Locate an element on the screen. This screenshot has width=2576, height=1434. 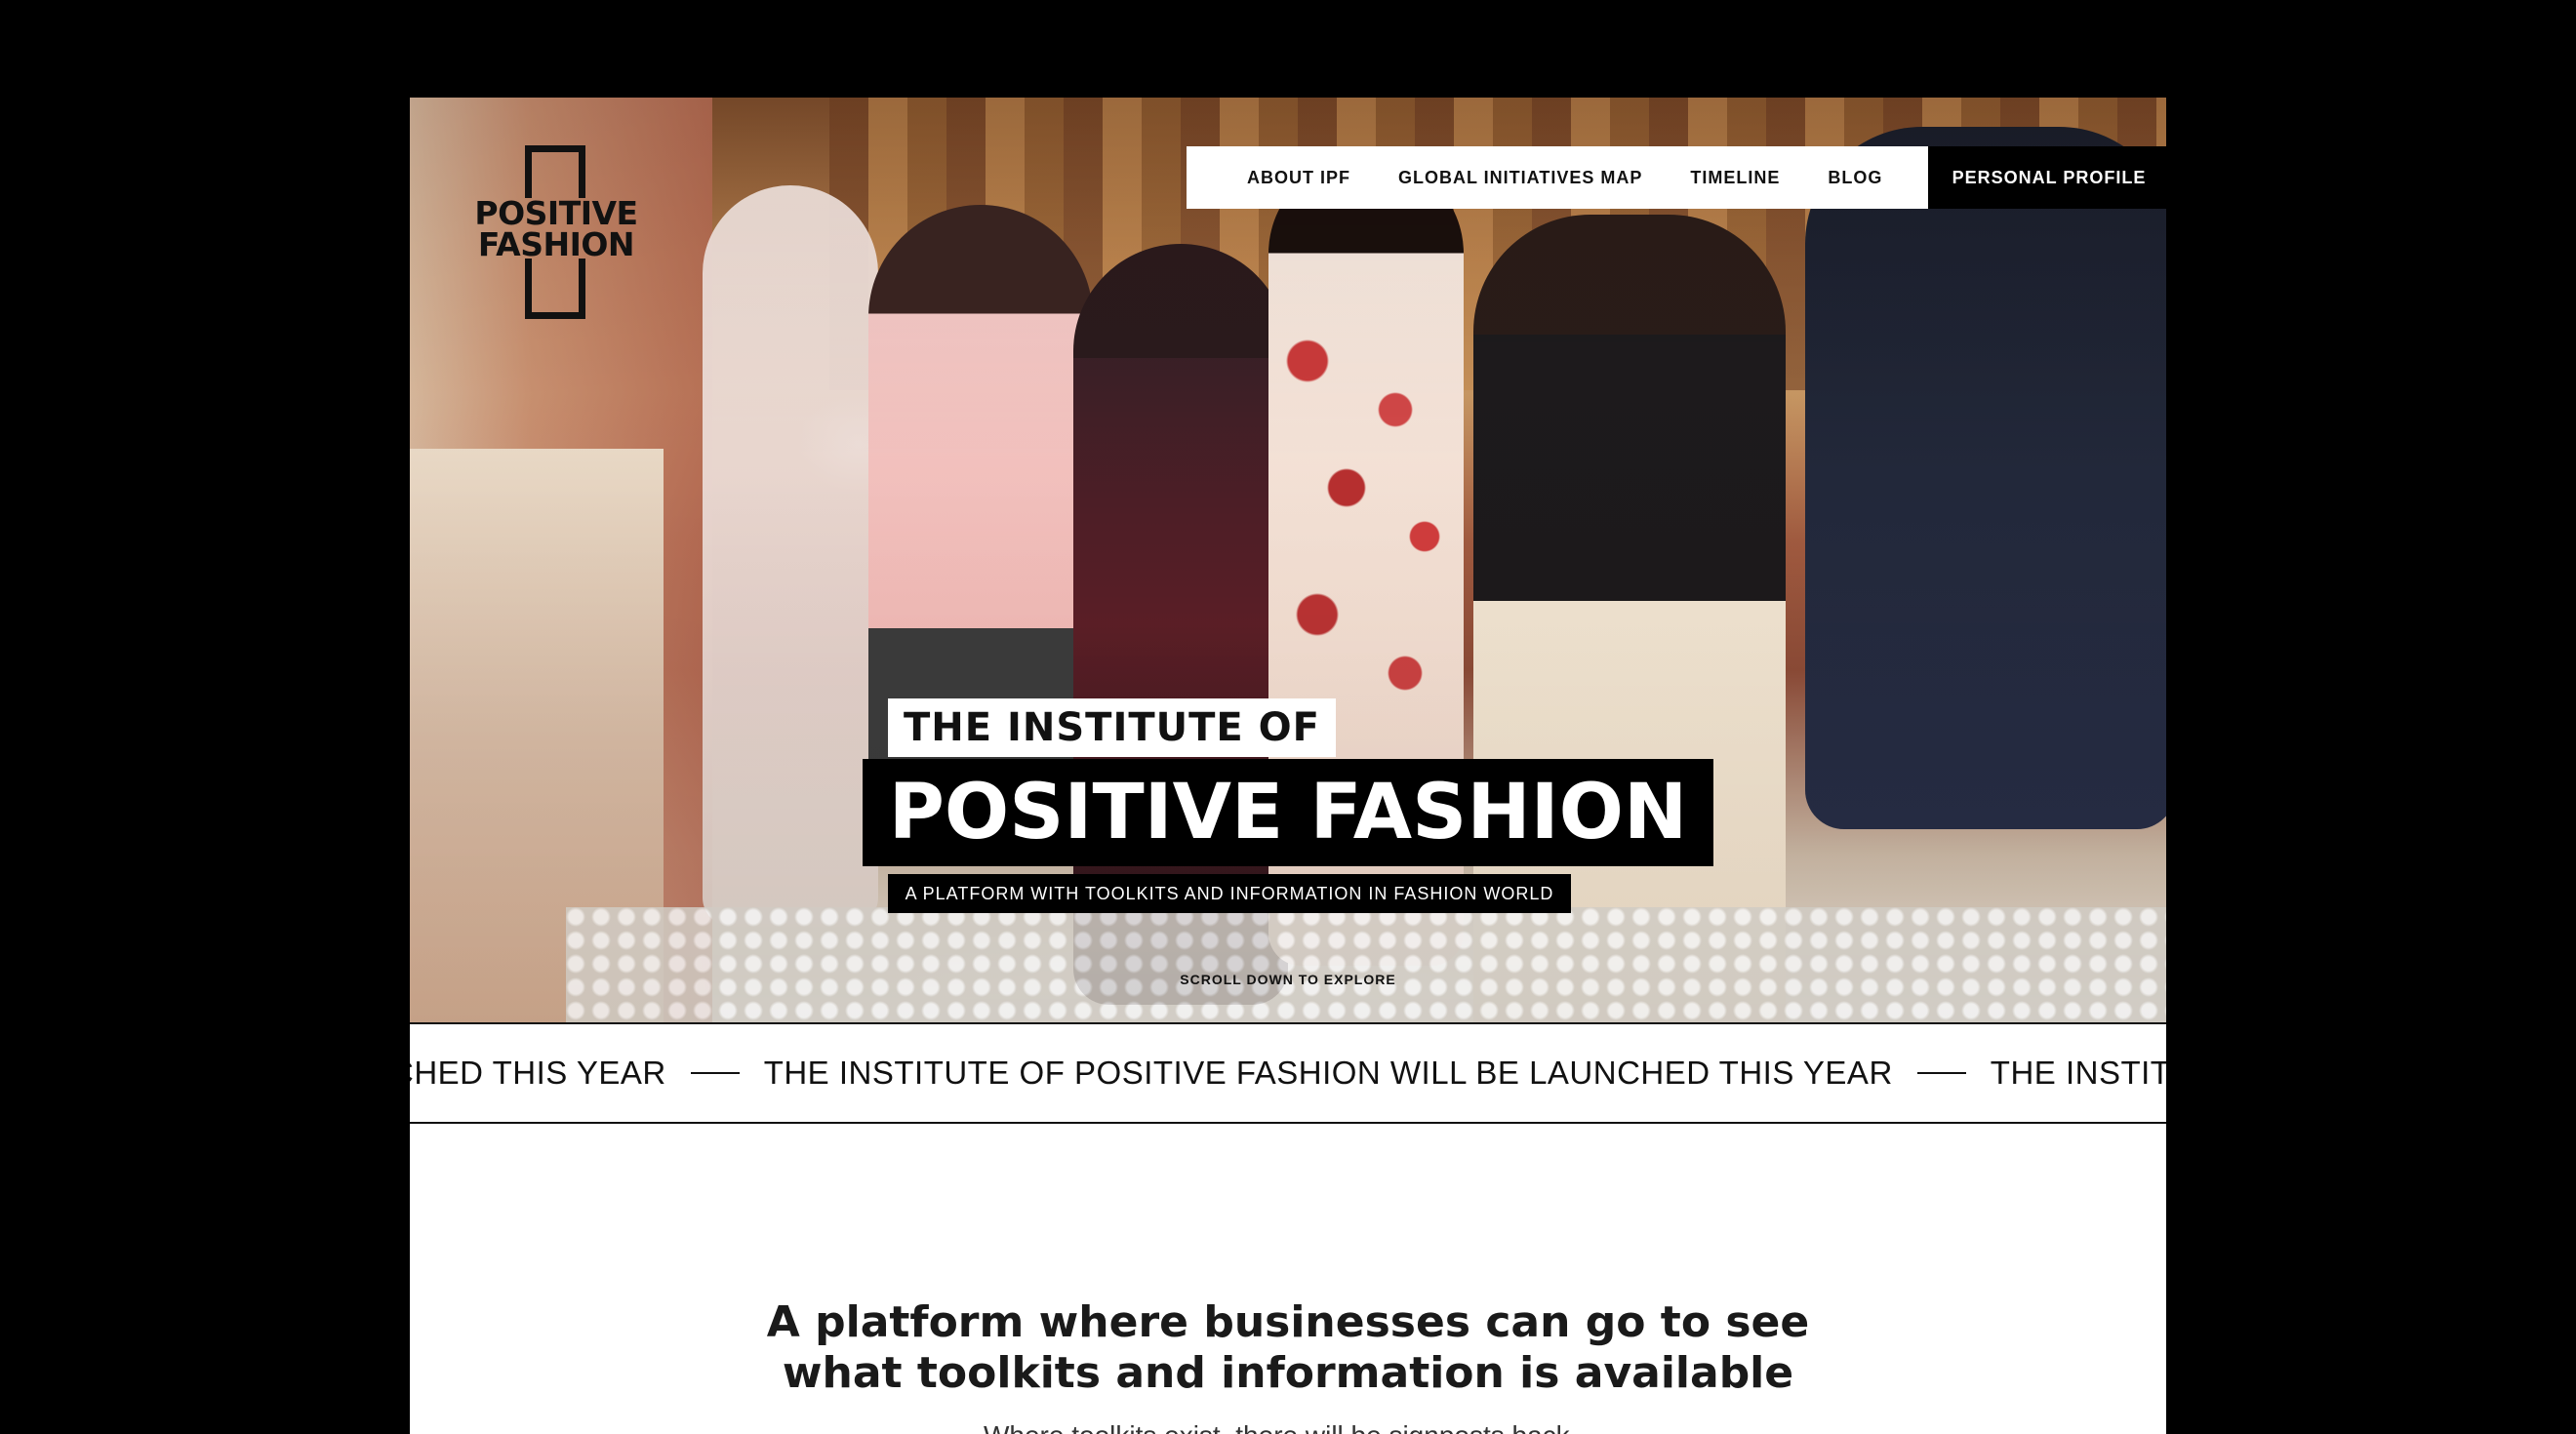
nav-blog: BLOG is located at coordinates (1855, 178).